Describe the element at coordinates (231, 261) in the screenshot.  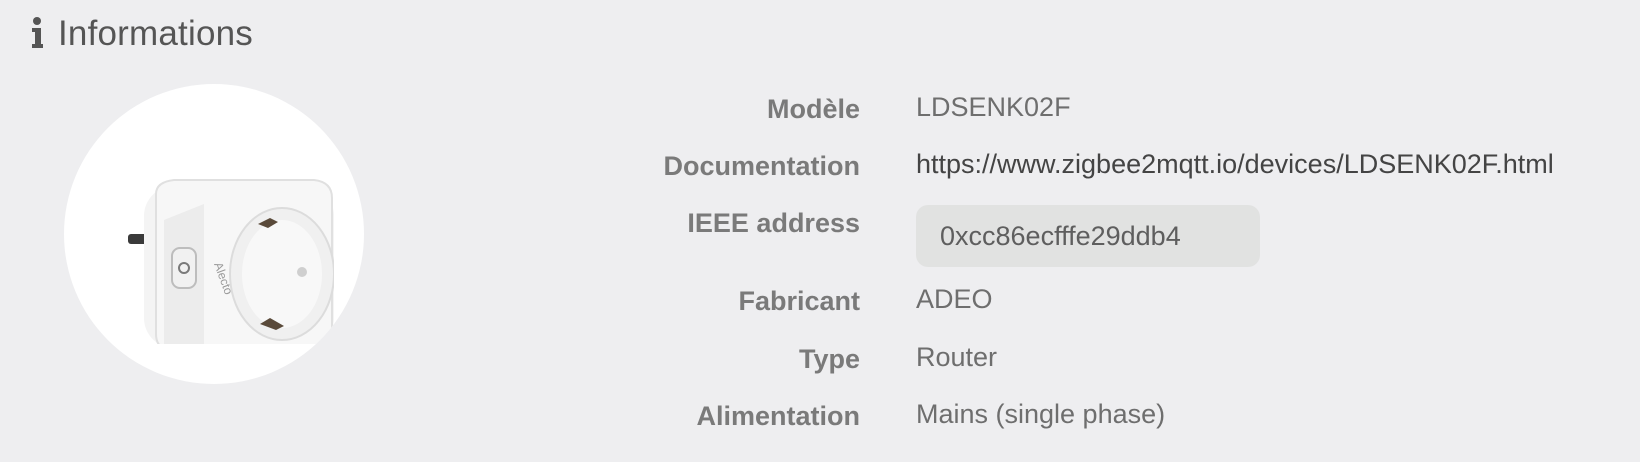
I see `smart-plug-icon: Alecto` at that location.